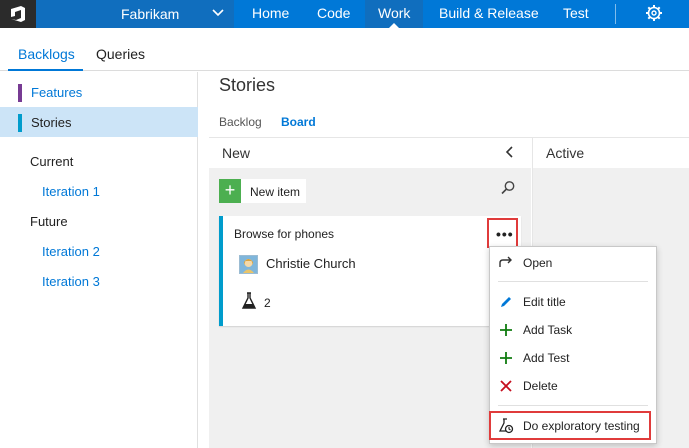  Describe the element at coordinates (505, 261) in the screenshot. I see `open-arrow-icon` at that location.